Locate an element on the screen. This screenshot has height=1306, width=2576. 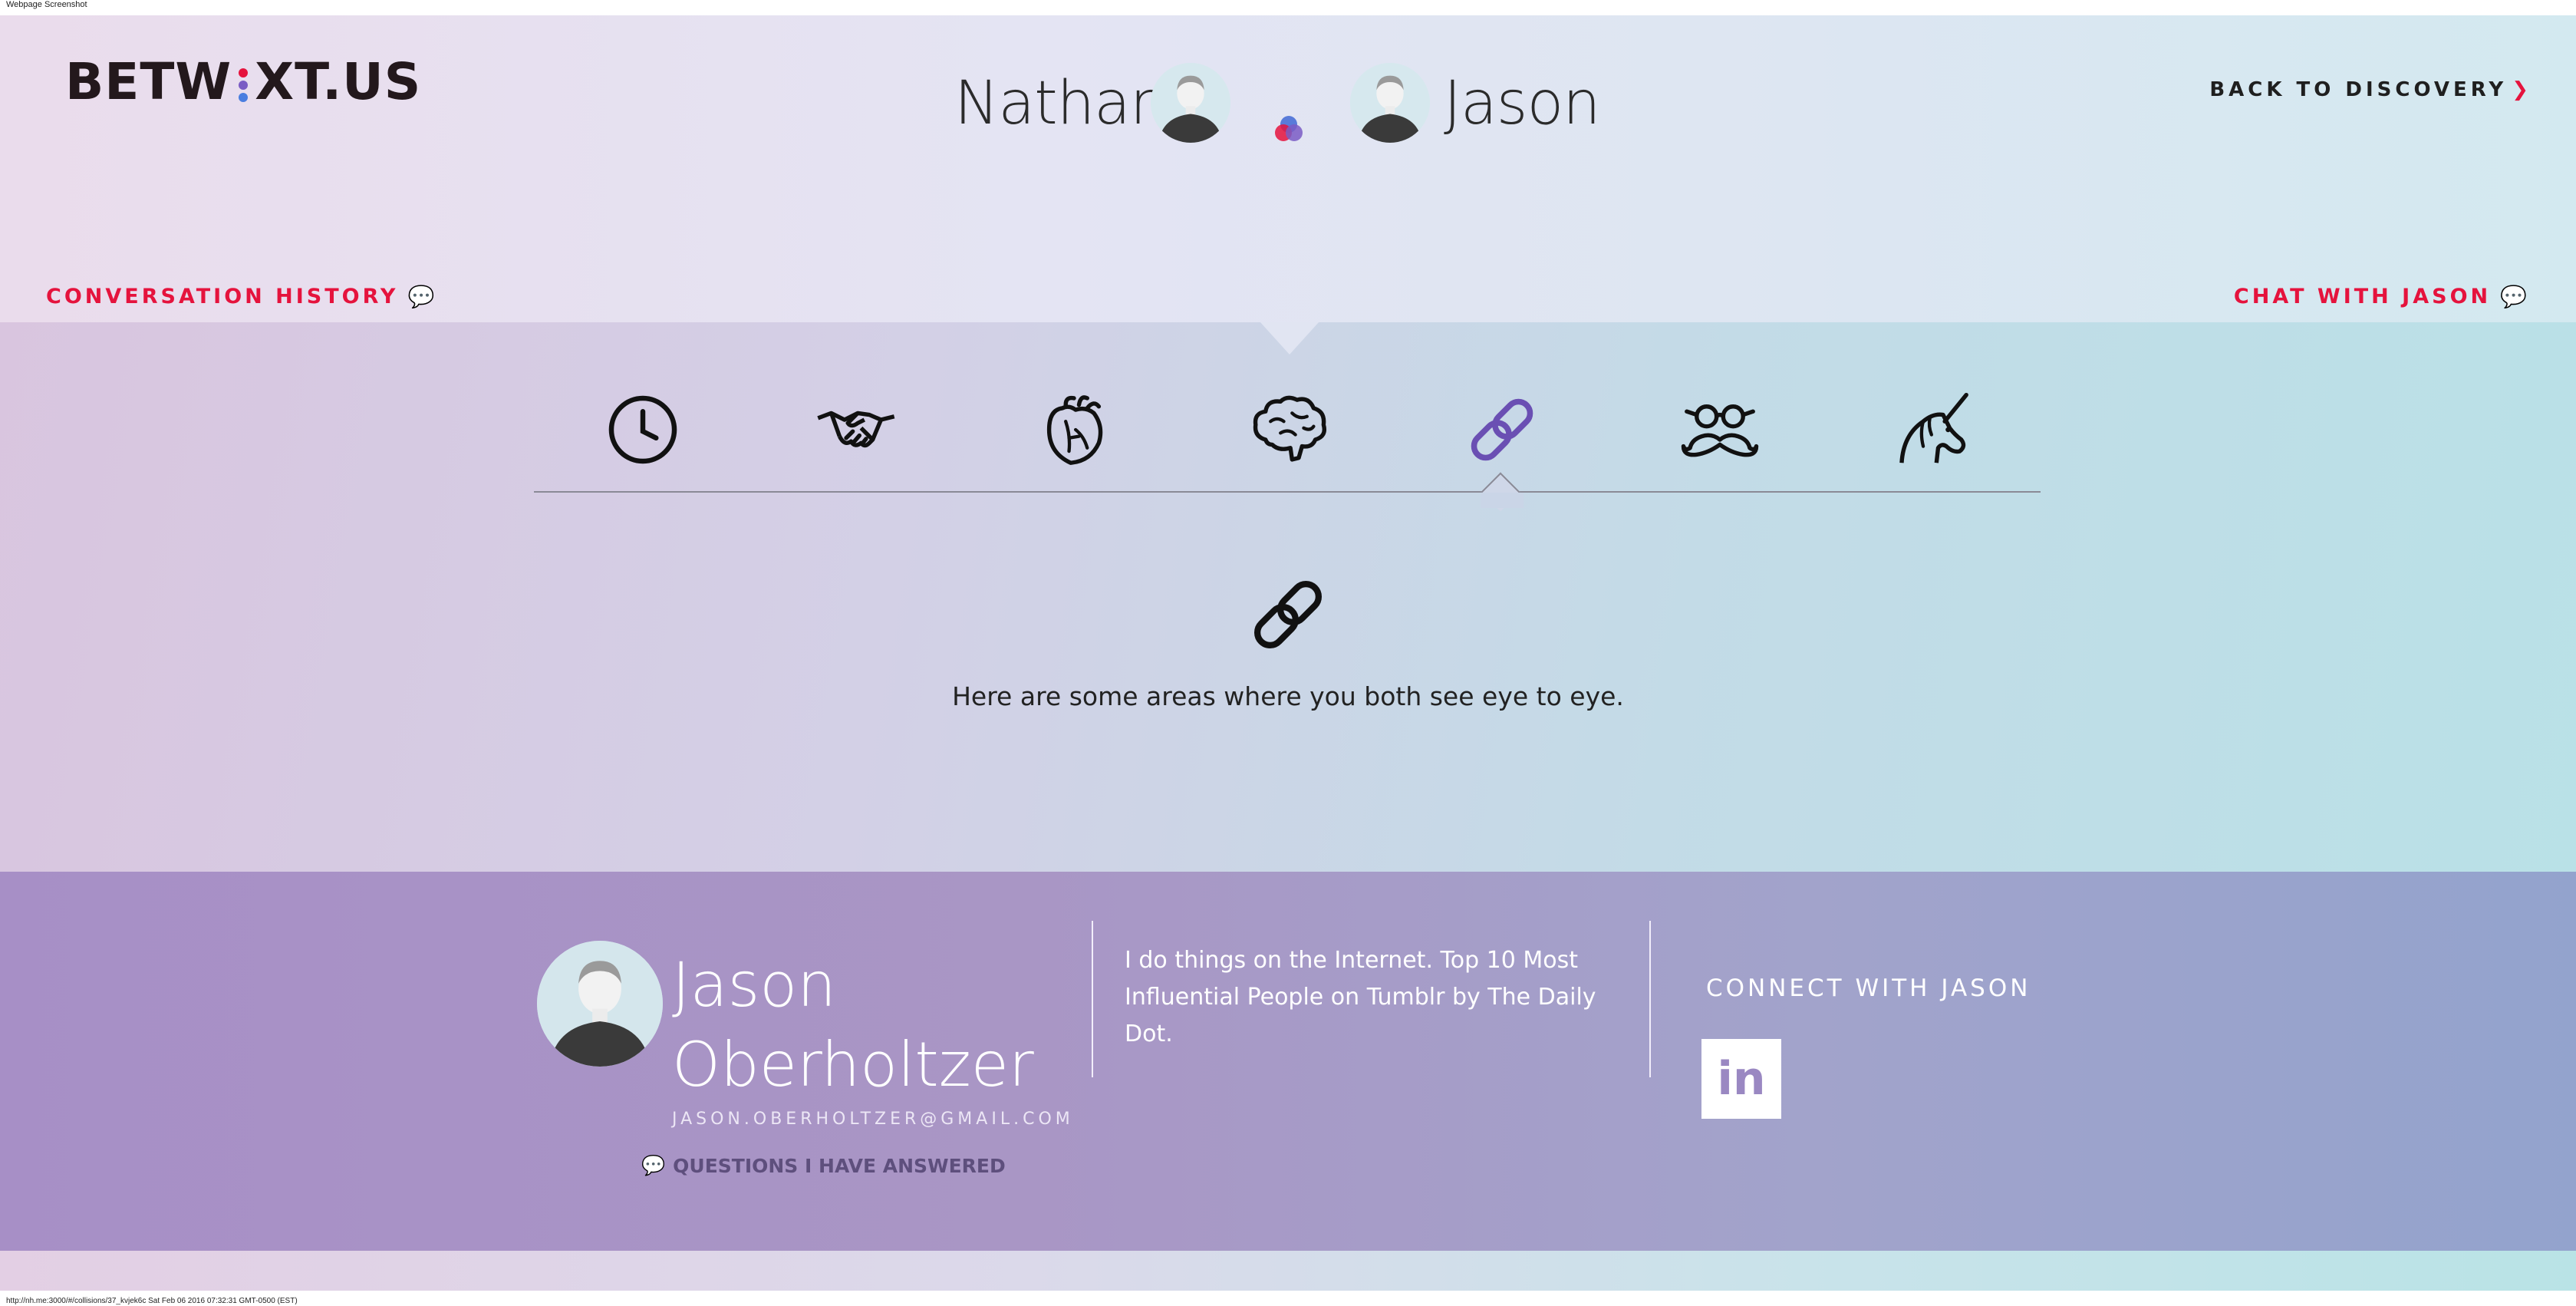
tab-personality is located at coordinates (1720, 430).